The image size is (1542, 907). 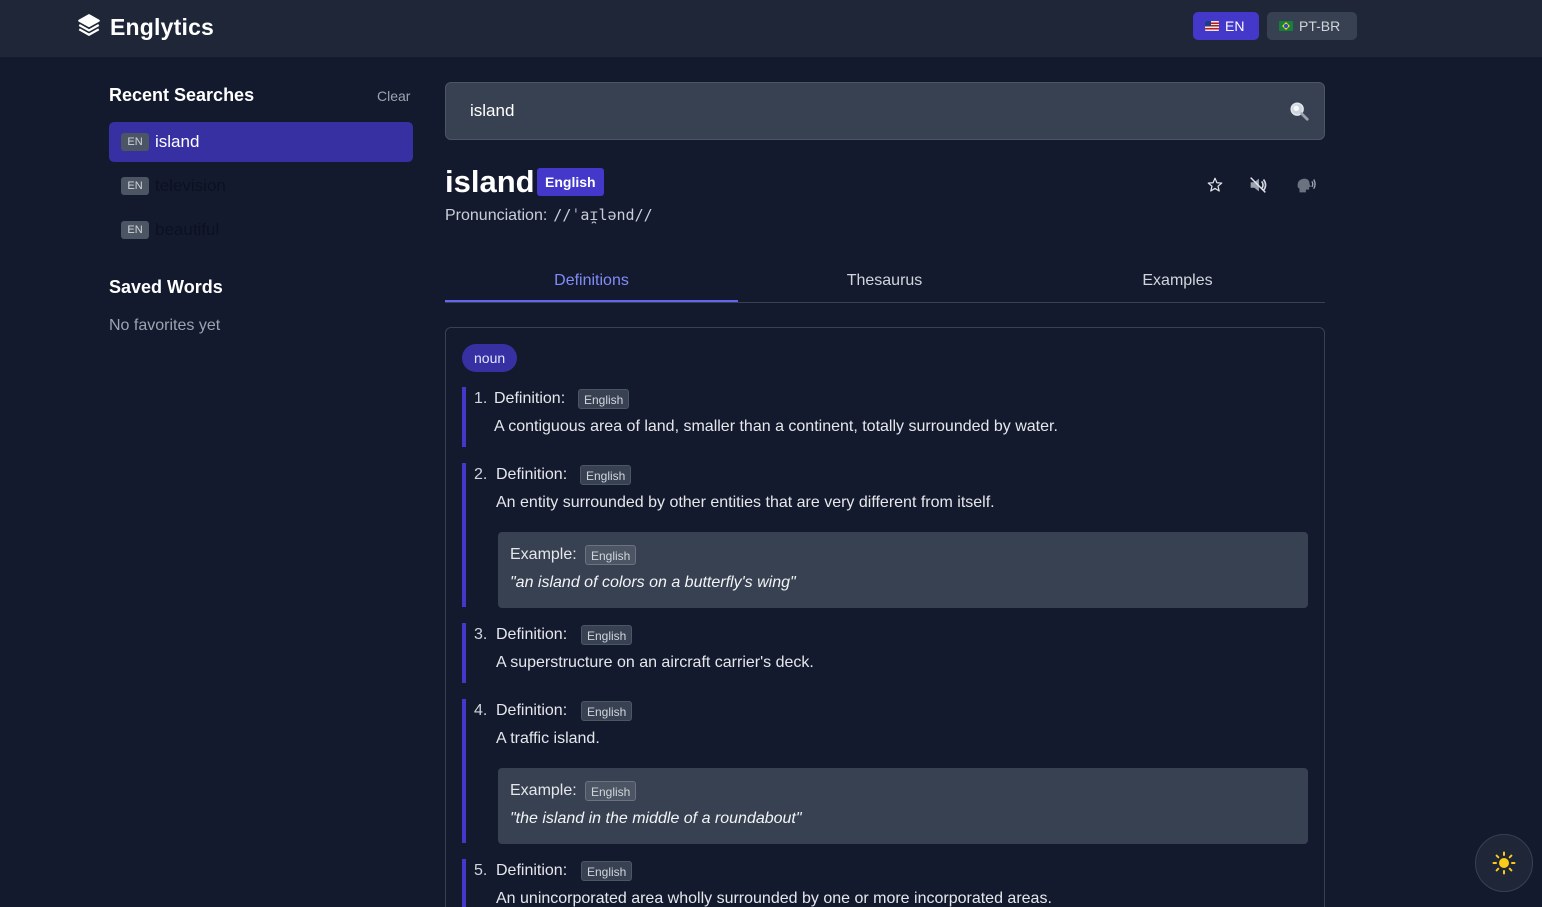 What do you see at coordinates (870, 111) in the screenshot?
I see `search-input` at bounding box center [870, 111].